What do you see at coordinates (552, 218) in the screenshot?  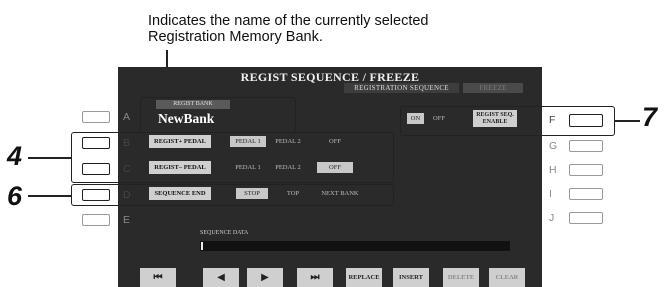 I see `right-letter-j: J` at bounding box center [552, 218].